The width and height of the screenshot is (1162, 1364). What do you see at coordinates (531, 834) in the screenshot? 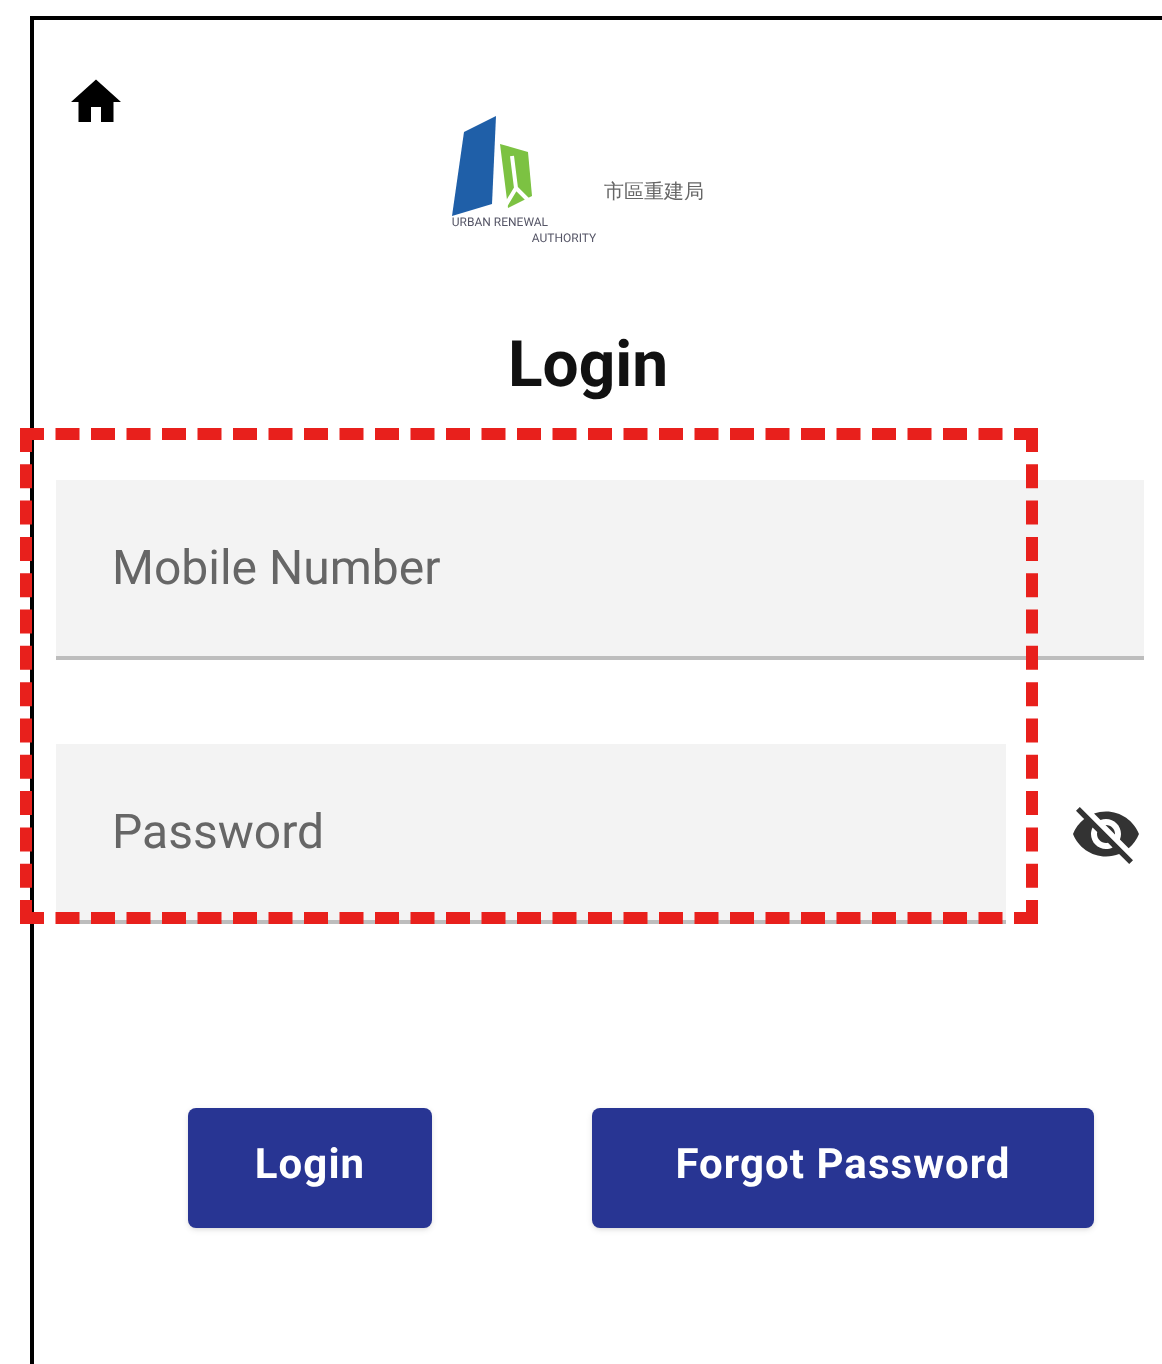
I see `password-field: Password` at bounding box center [531, 834].